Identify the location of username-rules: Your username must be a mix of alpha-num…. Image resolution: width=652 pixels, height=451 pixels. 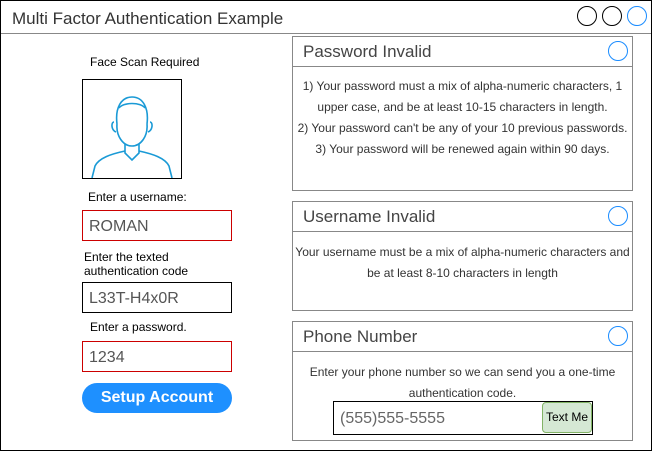
(462, 263).